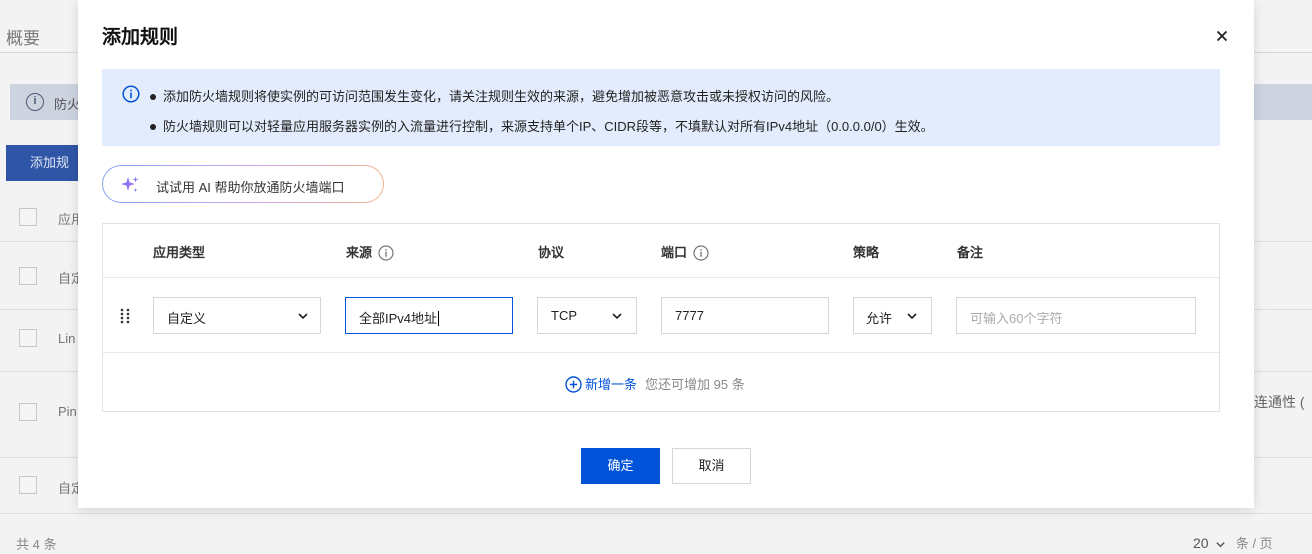 The width and height of the screenshot is (1312, 554). Describe the element at coordinates (551, 252) in the screenshot. I see `header-protocol: 协议` at that location.